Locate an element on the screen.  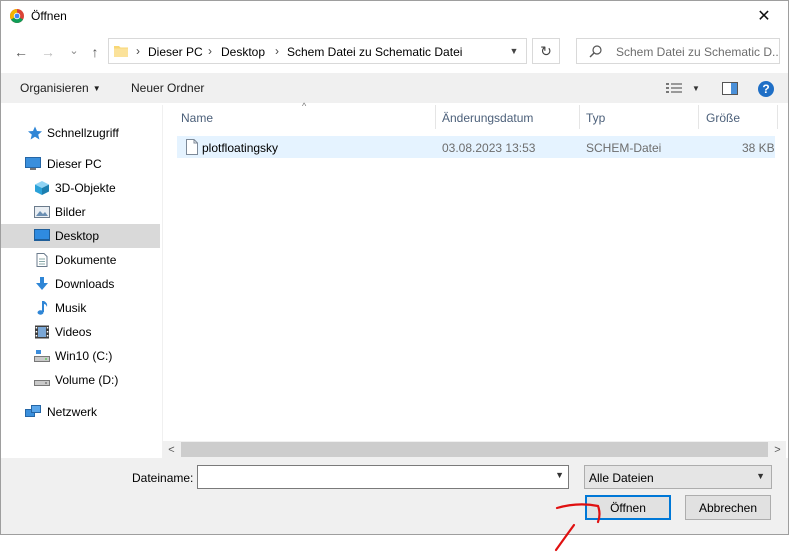
chevron-down-icon: ⌄ is located at coordinates (74, 50).